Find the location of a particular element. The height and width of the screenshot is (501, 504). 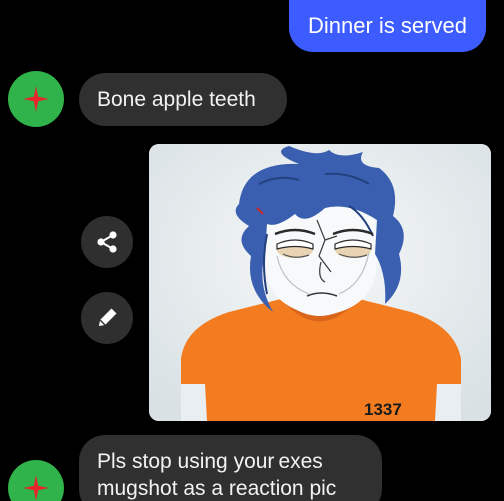

edit-button is located at coordinates (107, 318).